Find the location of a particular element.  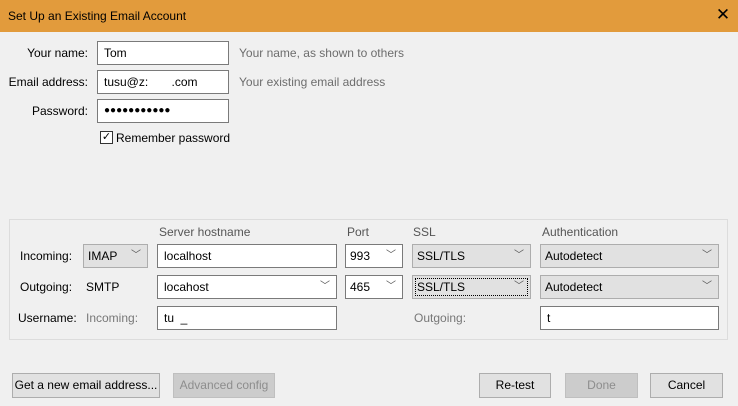

outgoing-auth-value: Autodetect is located at coordinates (574, 287).